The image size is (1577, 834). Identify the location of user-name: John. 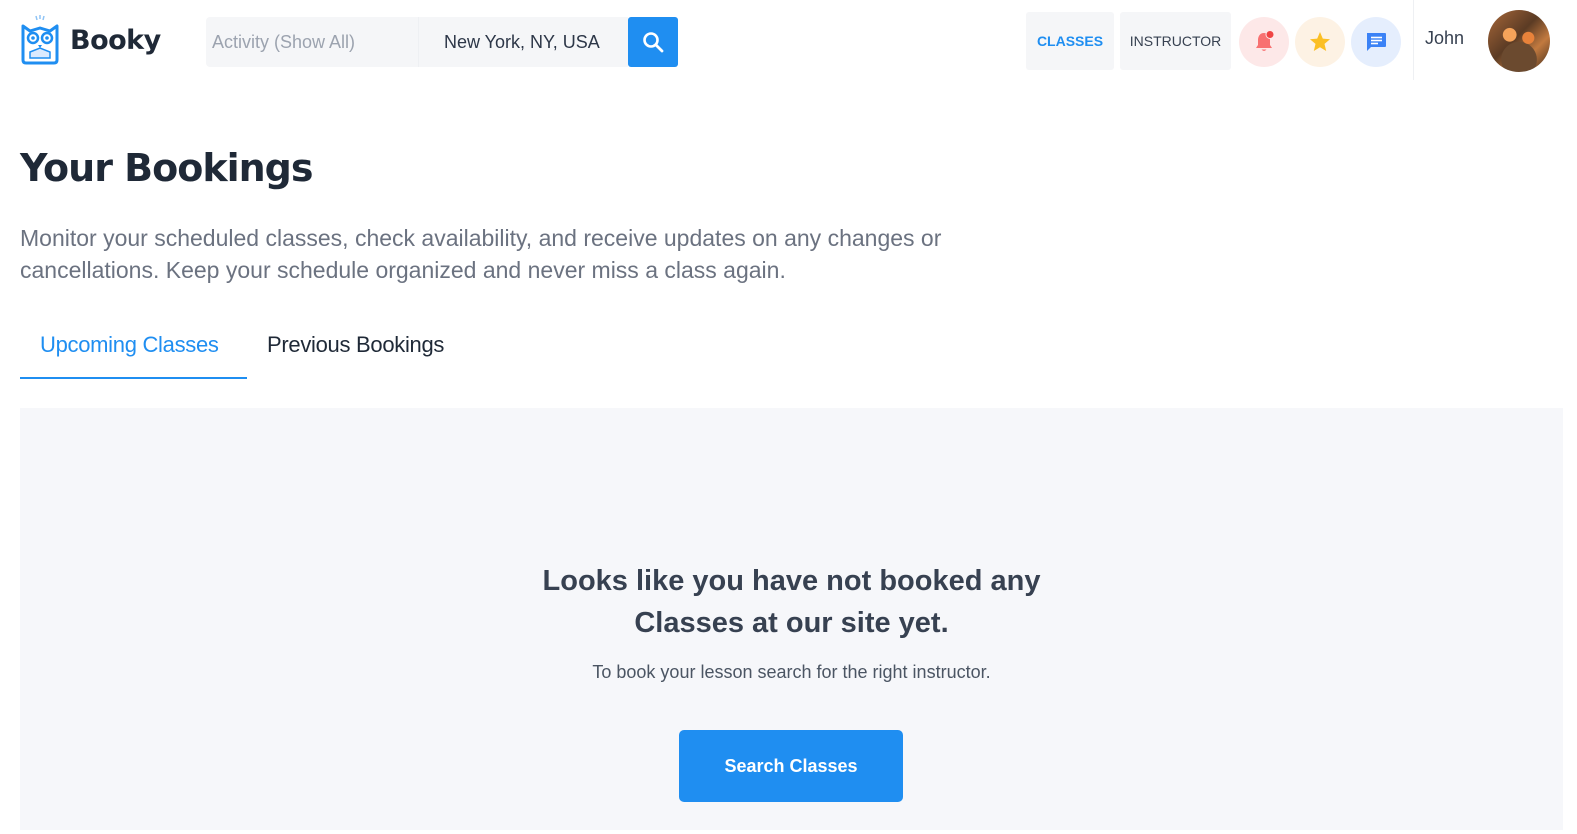
(1444, 38).